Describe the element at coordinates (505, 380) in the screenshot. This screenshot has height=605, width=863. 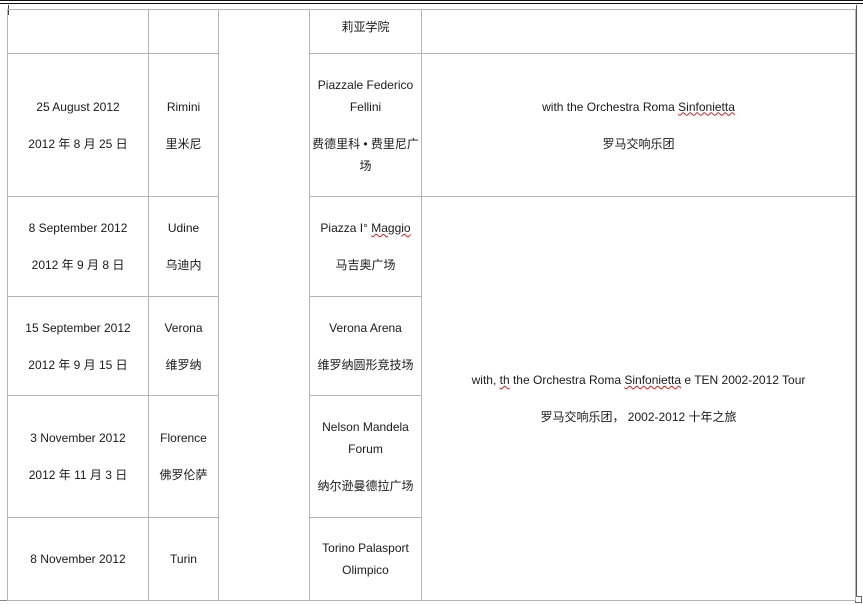
I see `spellcheck-underlined-word: th` at that location.